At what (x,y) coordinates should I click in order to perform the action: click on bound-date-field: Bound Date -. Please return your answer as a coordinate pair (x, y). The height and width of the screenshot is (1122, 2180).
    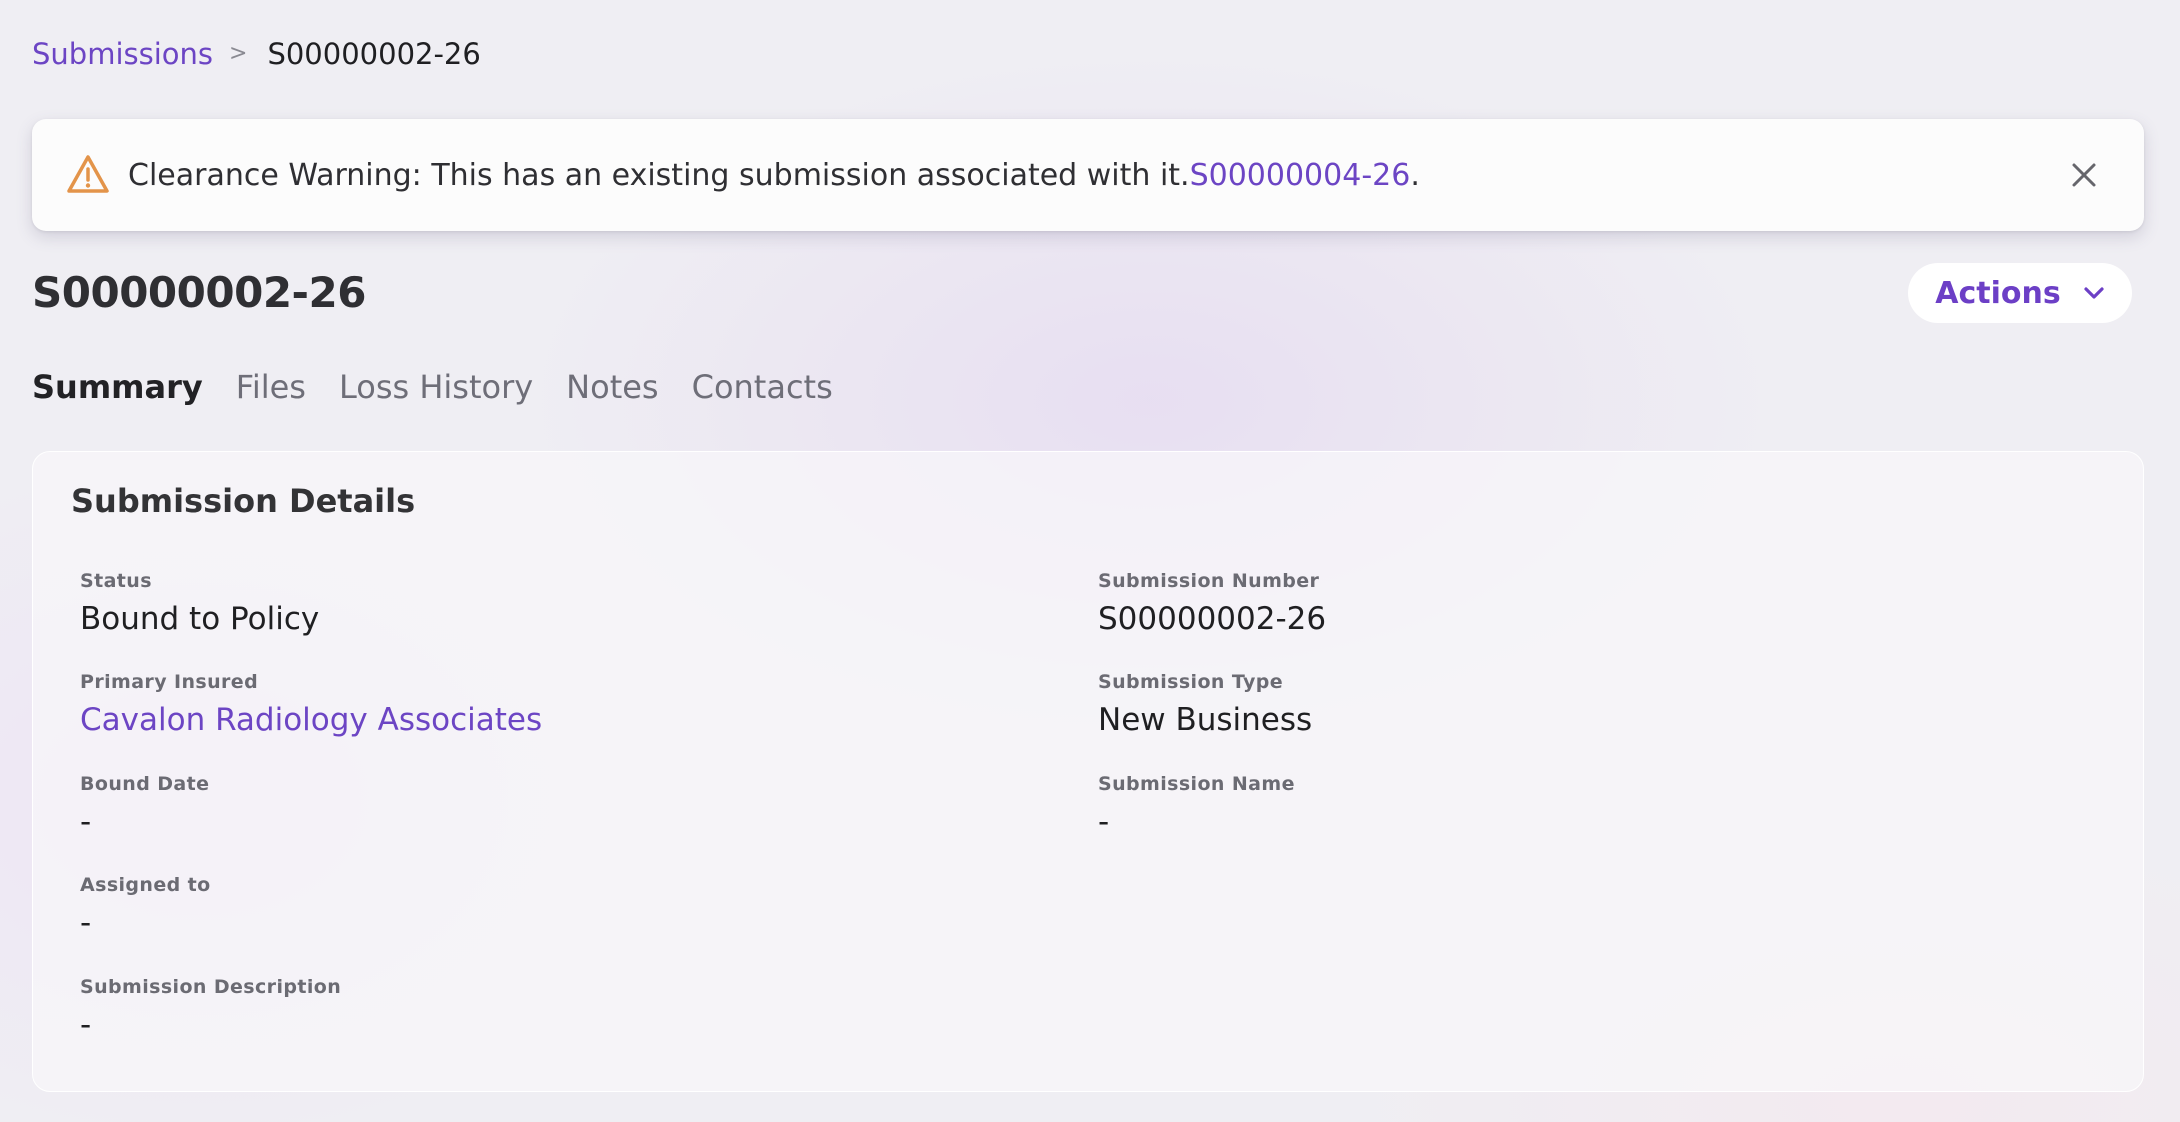
    Looking at the image, I should click on (144, 807).